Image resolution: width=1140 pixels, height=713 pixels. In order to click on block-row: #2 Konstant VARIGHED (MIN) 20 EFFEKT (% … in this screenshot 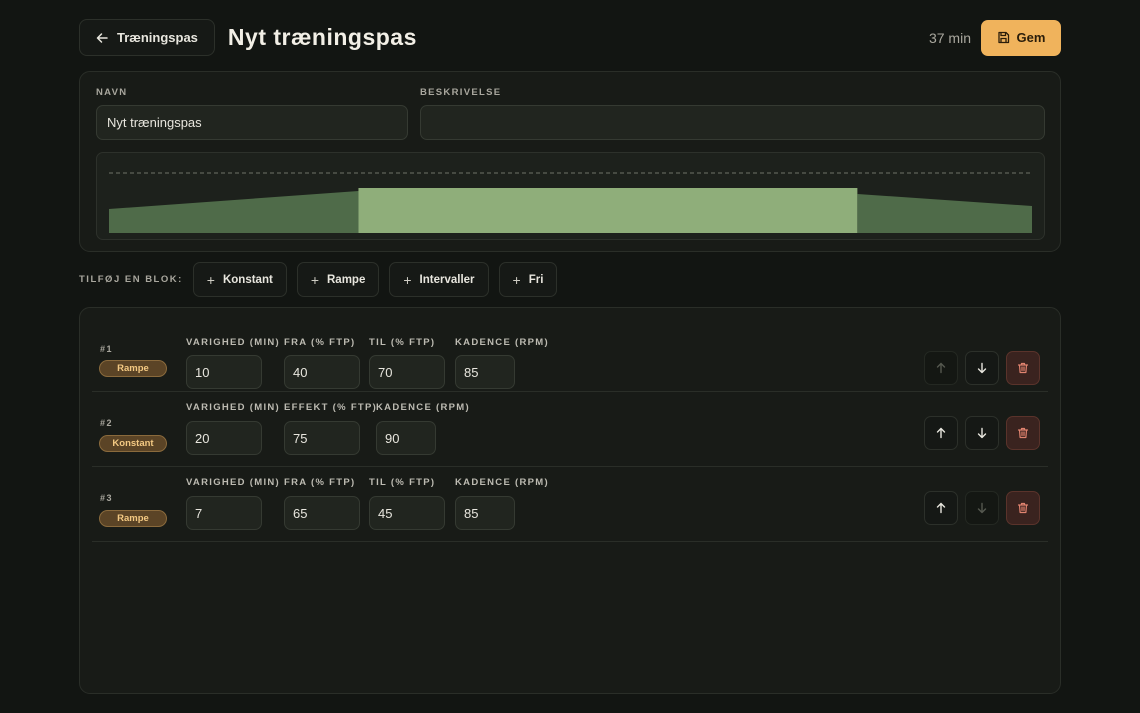, I will do `click(570, 429)`.